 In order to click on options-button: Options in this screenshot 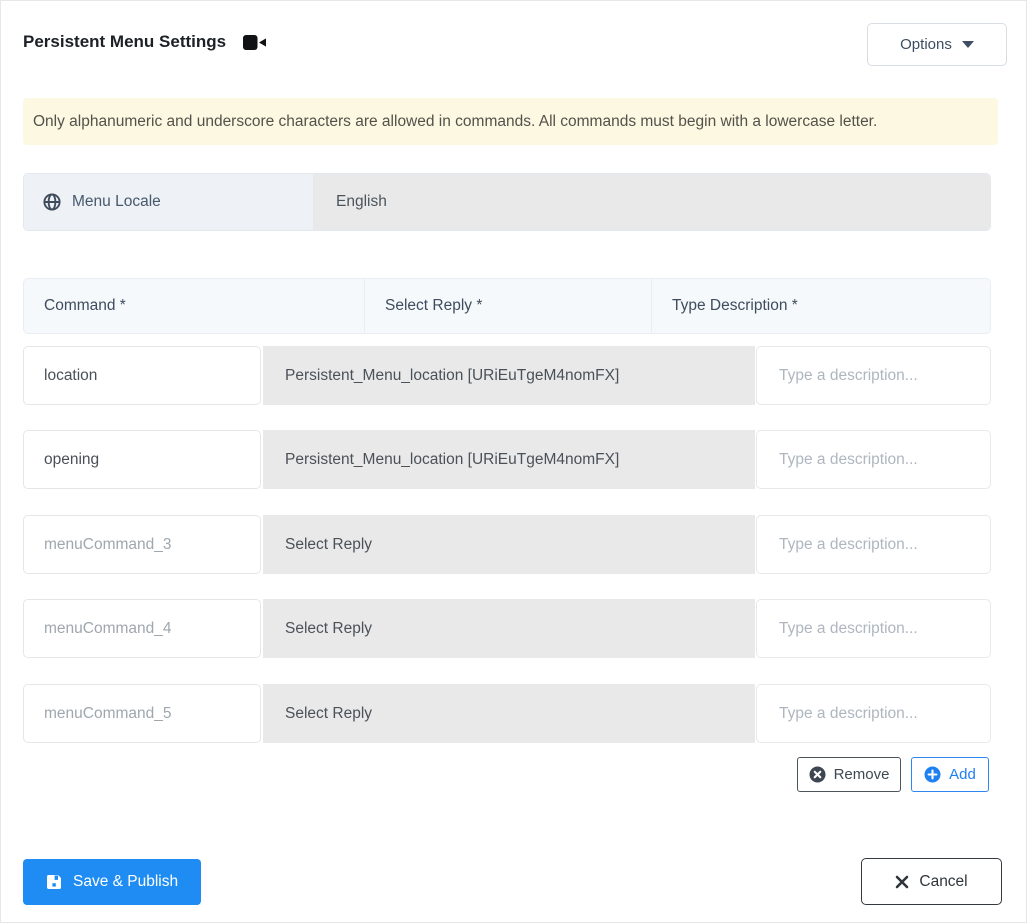, I will do `click(937, 44)`.